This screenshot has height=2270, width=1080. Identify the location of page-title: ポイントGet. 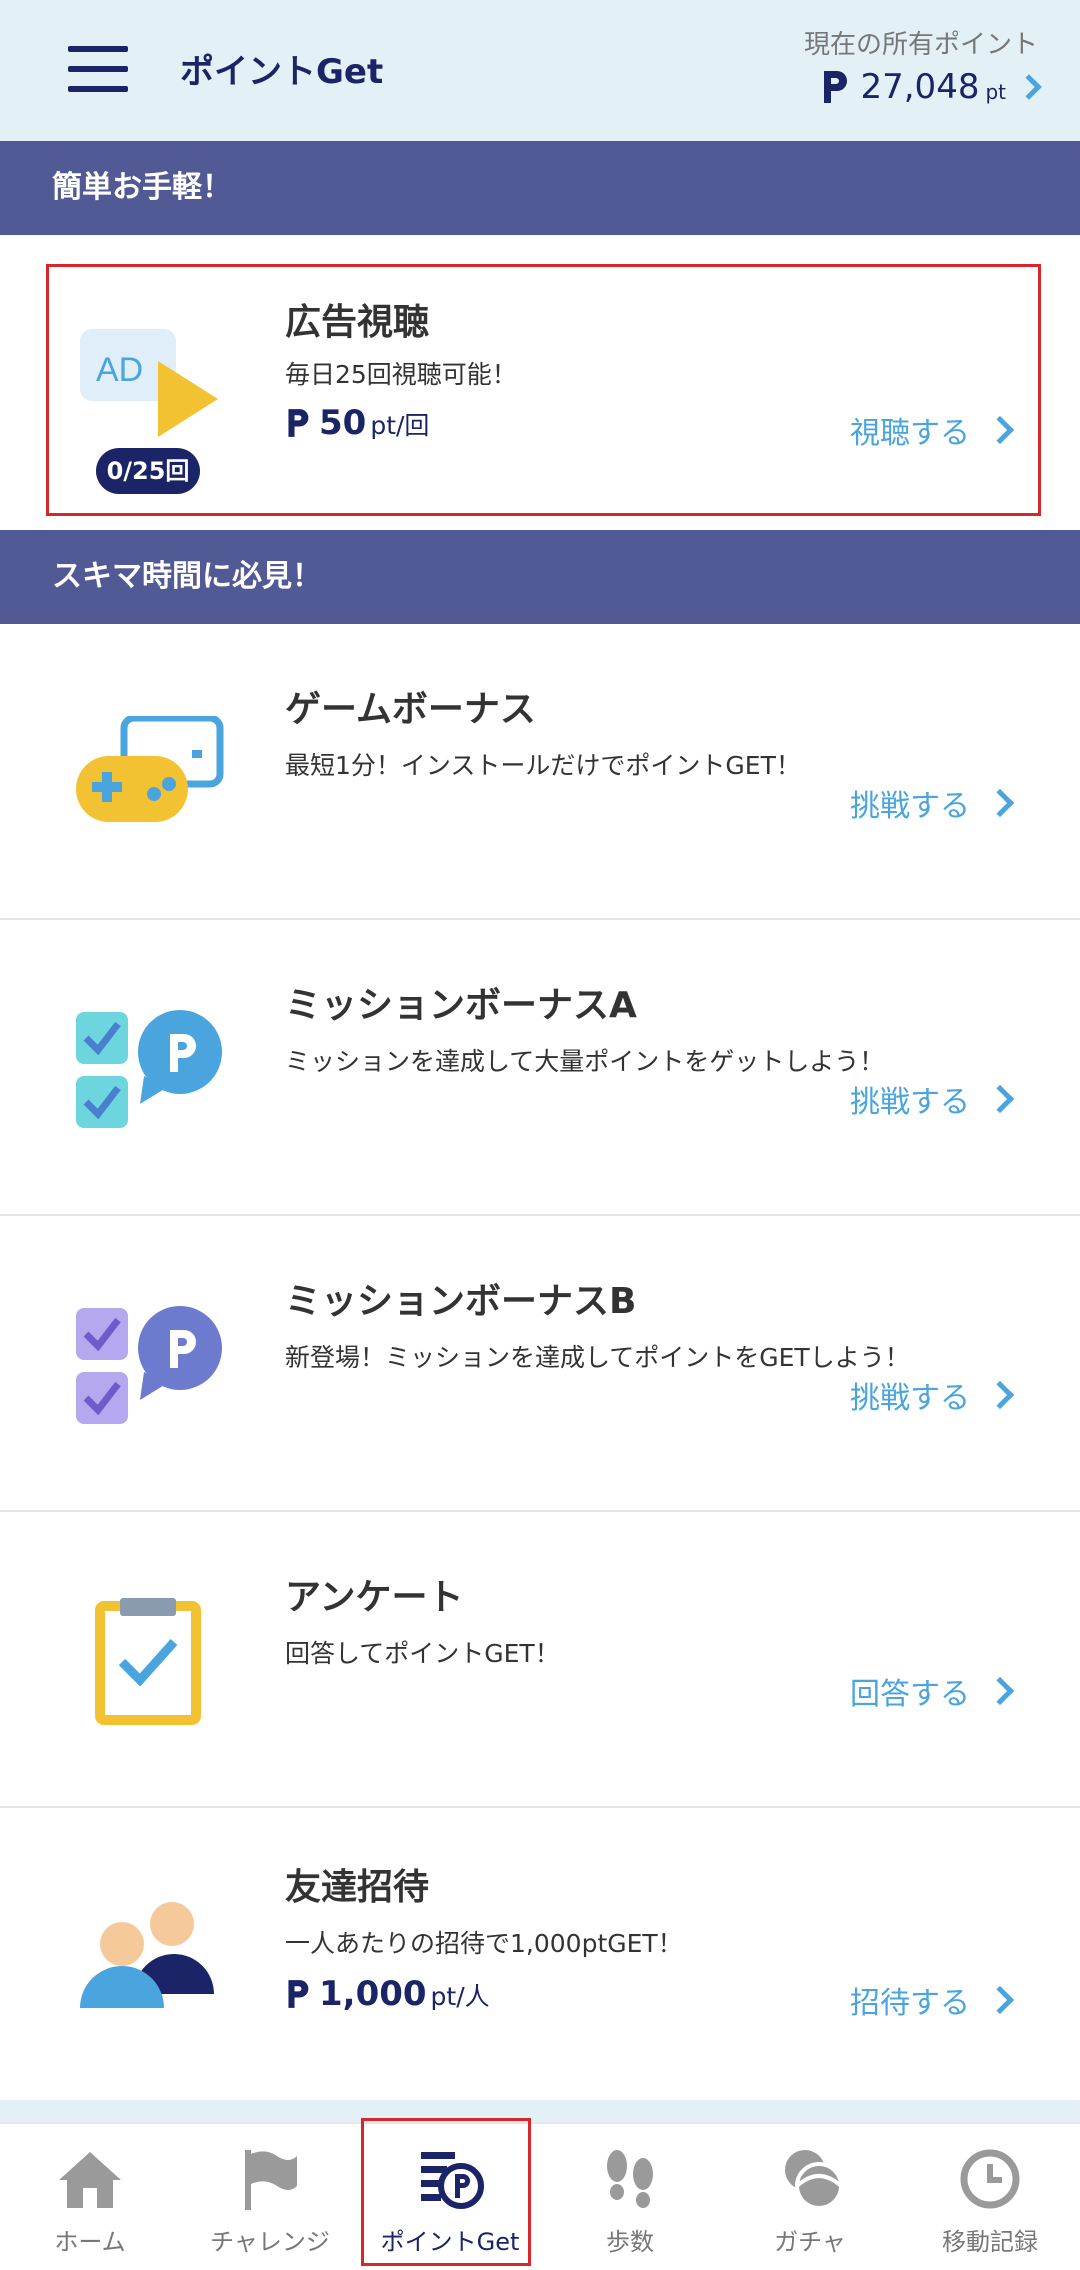
(282, 72).